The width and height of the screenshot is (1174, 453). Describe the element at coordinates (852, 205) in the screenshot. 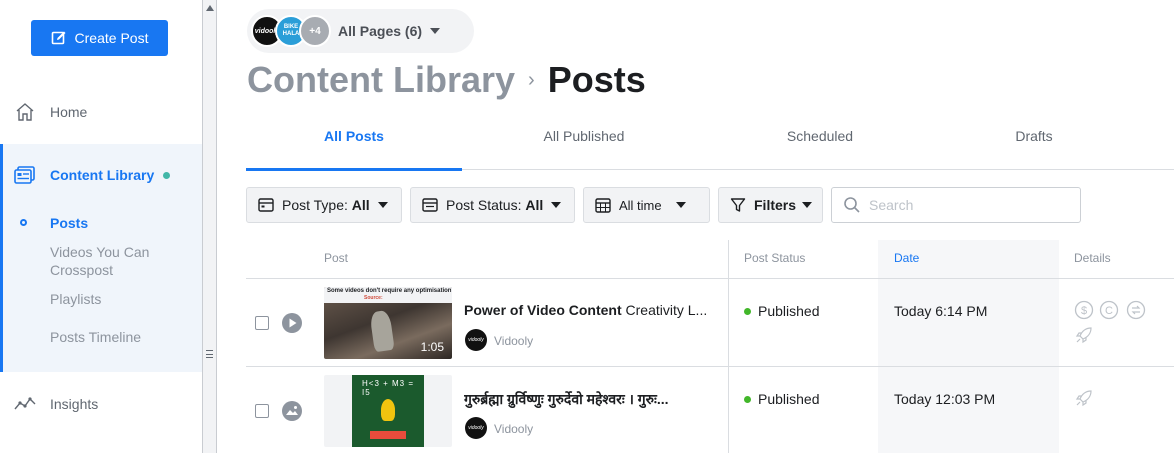

I see `search-icon` at that location.